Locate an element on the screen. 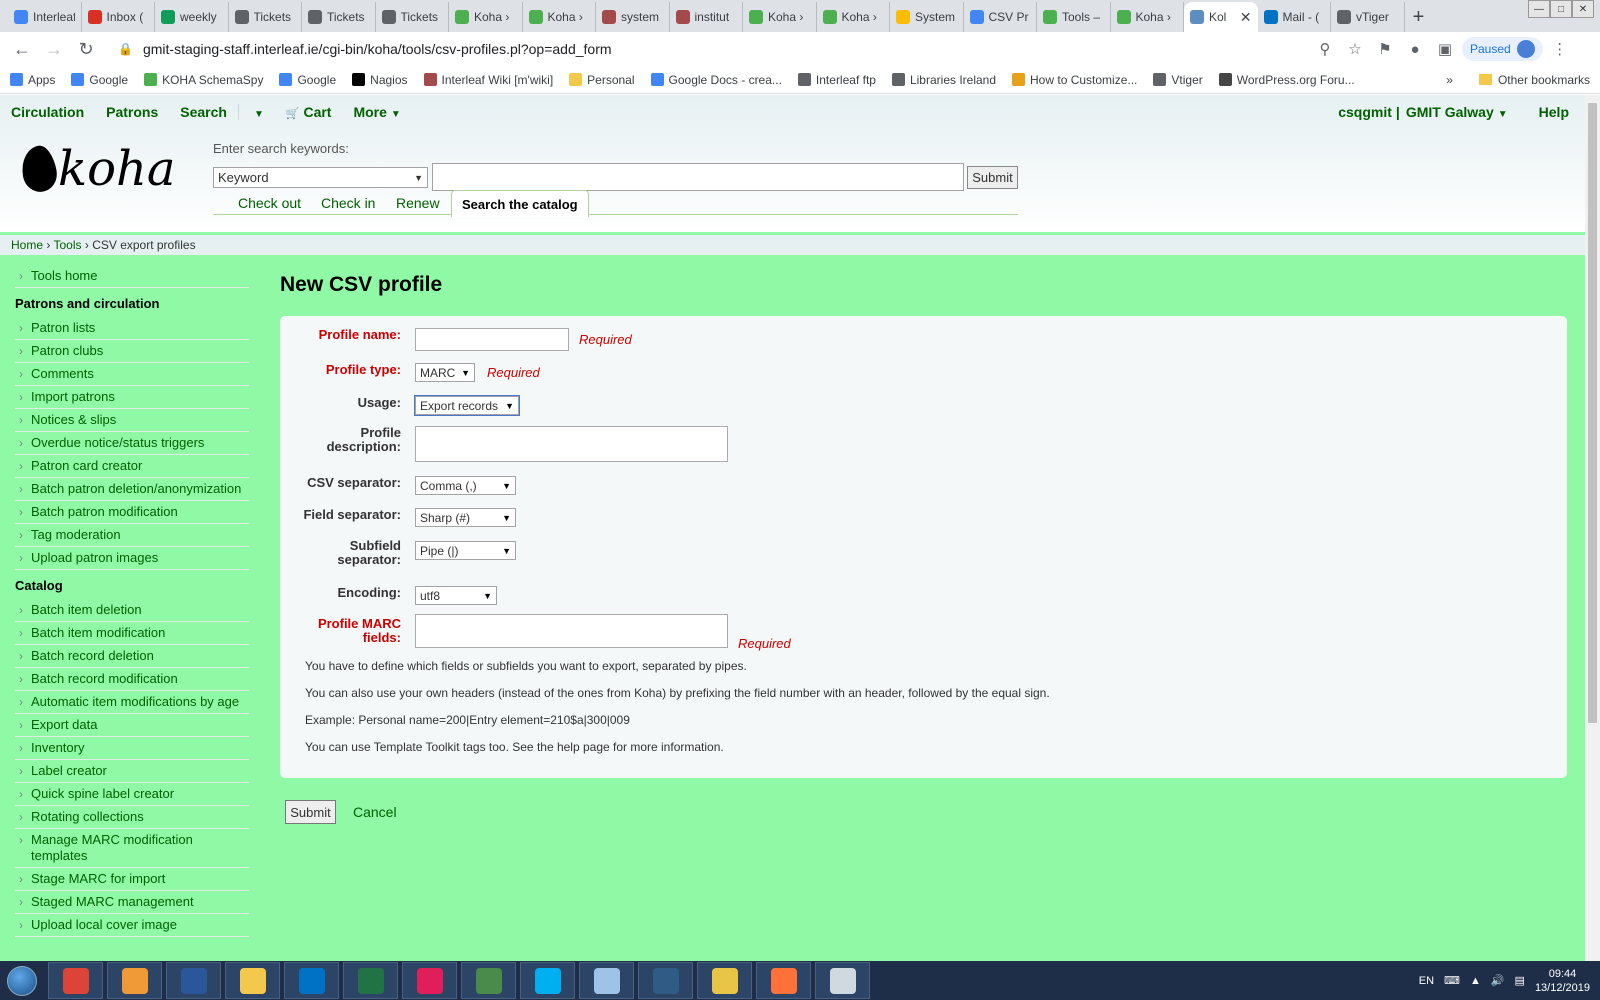 This screenshot has width=1600, height=1000. sidebar-item-label: Overdue notice/status triggers is located at coordinates (117, 443).